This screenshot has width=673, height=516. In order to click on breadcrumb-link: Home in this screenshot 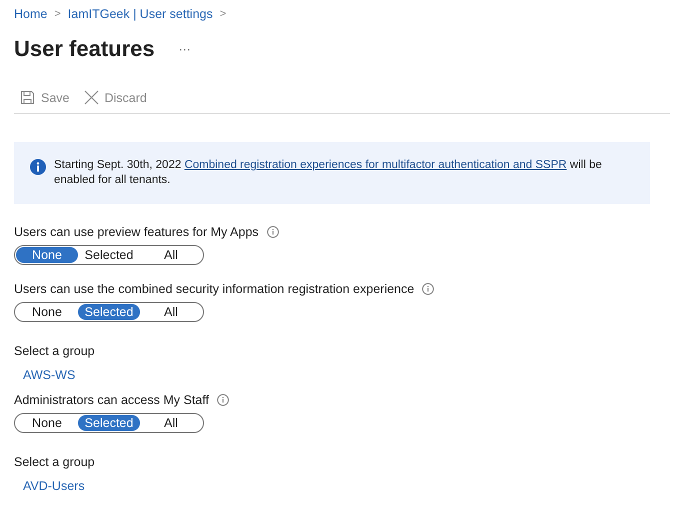, I will do `click(31, 14)`.